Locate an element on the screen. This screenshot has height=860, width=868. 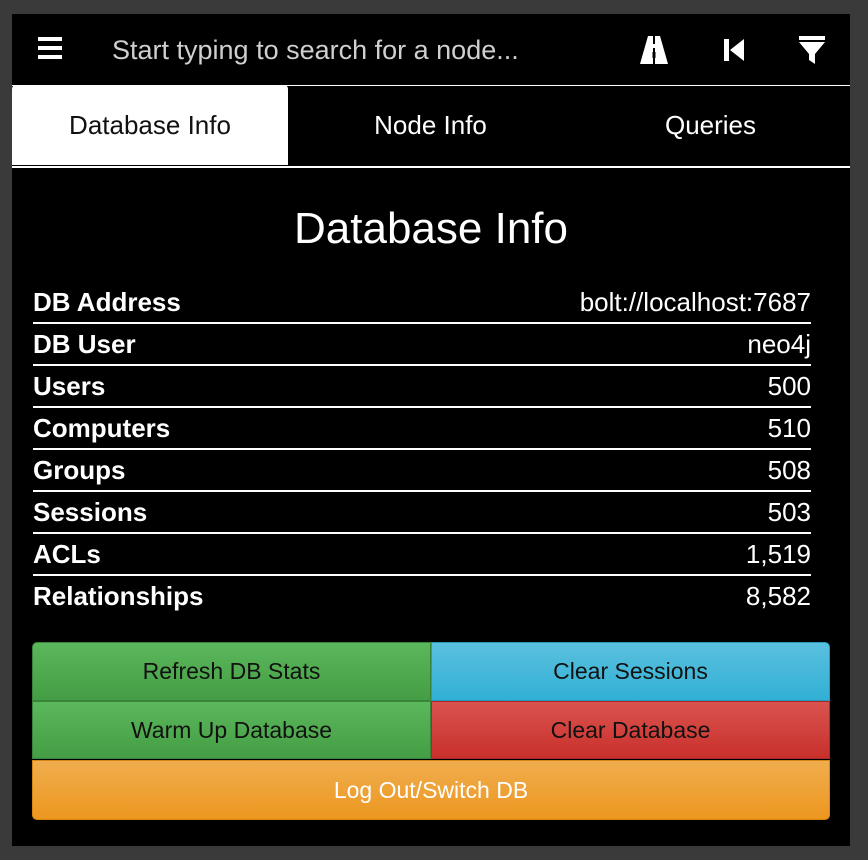
info-row-groups: Groups 508 is located at coordinates (422, 471).